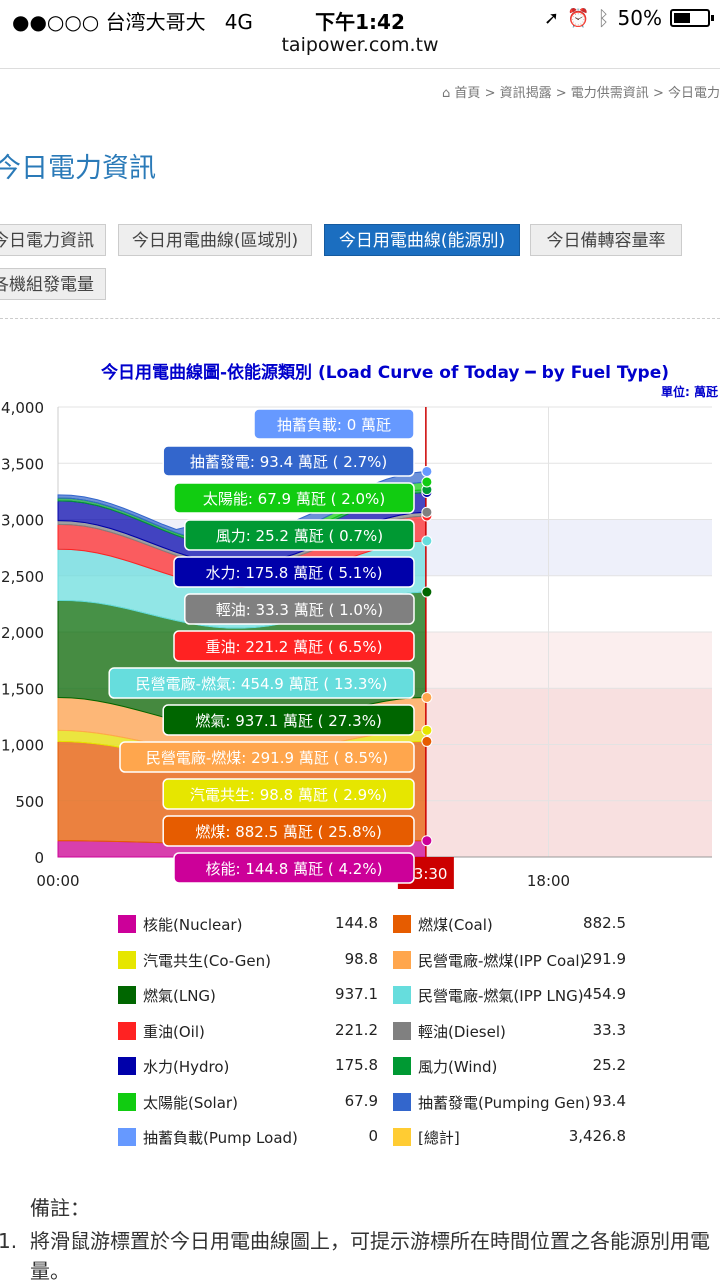 Image resolution: width=720 pixels, height=1286 pixels. Describe the element at coordinates (356, 923) in the screenshot. I see `legend-value: 144.8` at that location.